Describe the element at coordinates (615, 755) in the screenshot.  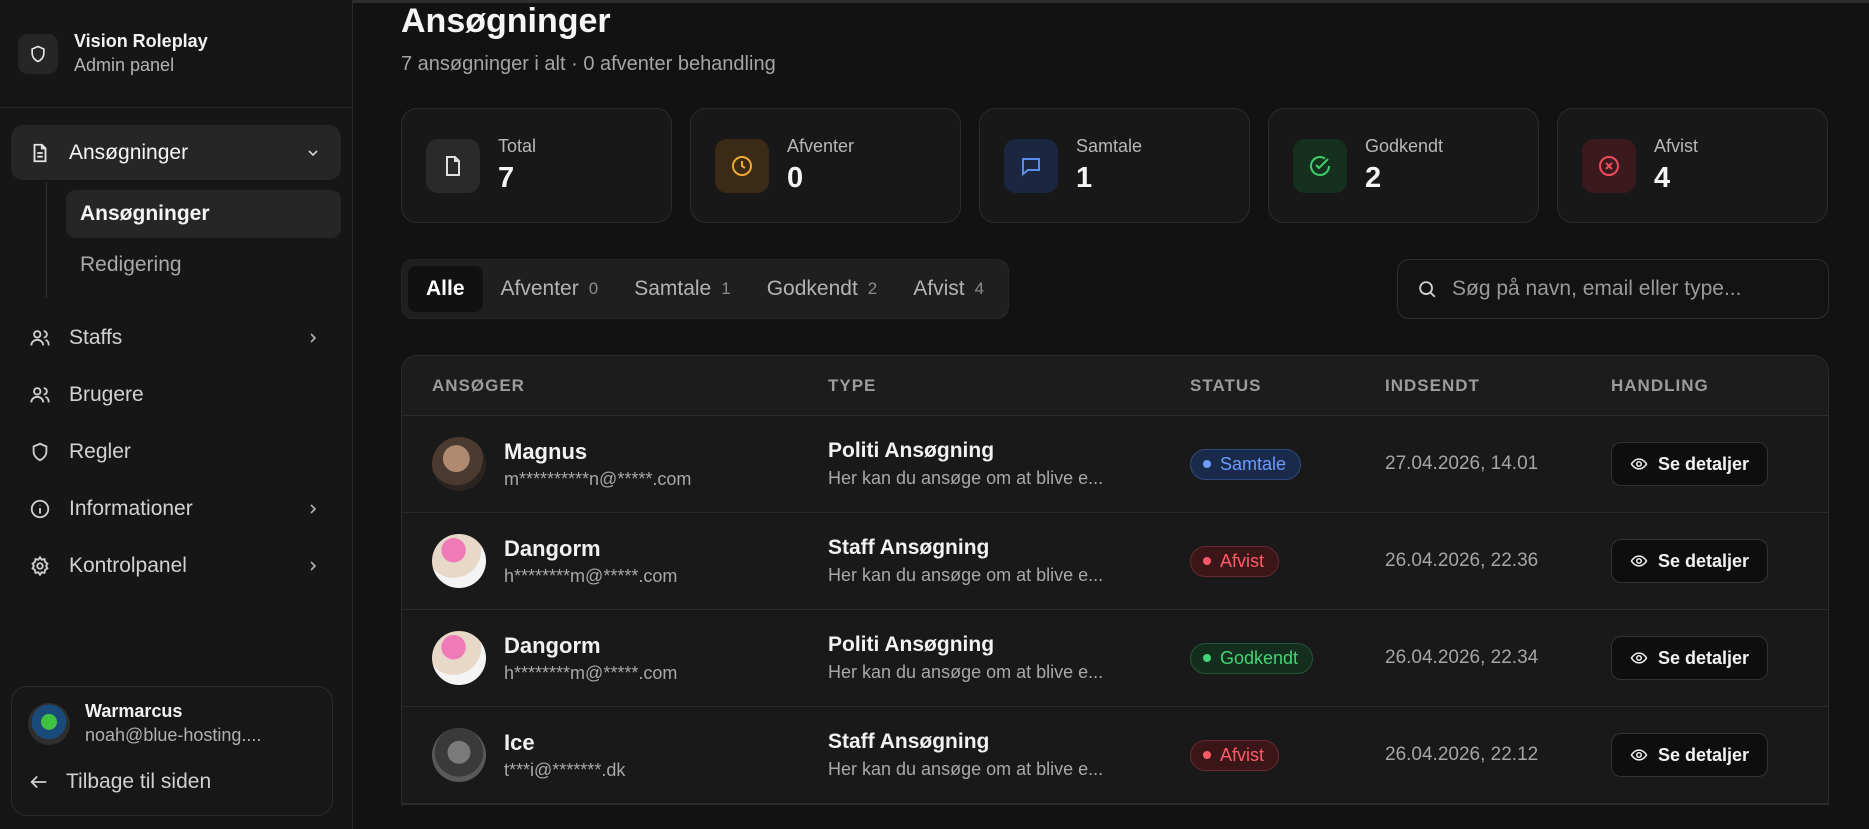
I see `applicant-cell: Ice t***i@*******.dk` at that location.